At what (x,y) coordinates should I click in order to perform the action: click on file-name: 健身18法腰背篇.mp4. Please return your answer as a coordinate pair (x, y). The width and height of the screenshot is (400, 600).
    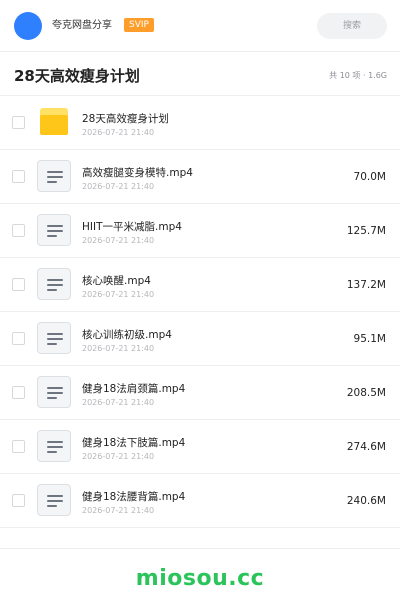
    Looking at the image, I should click on (133, 497).